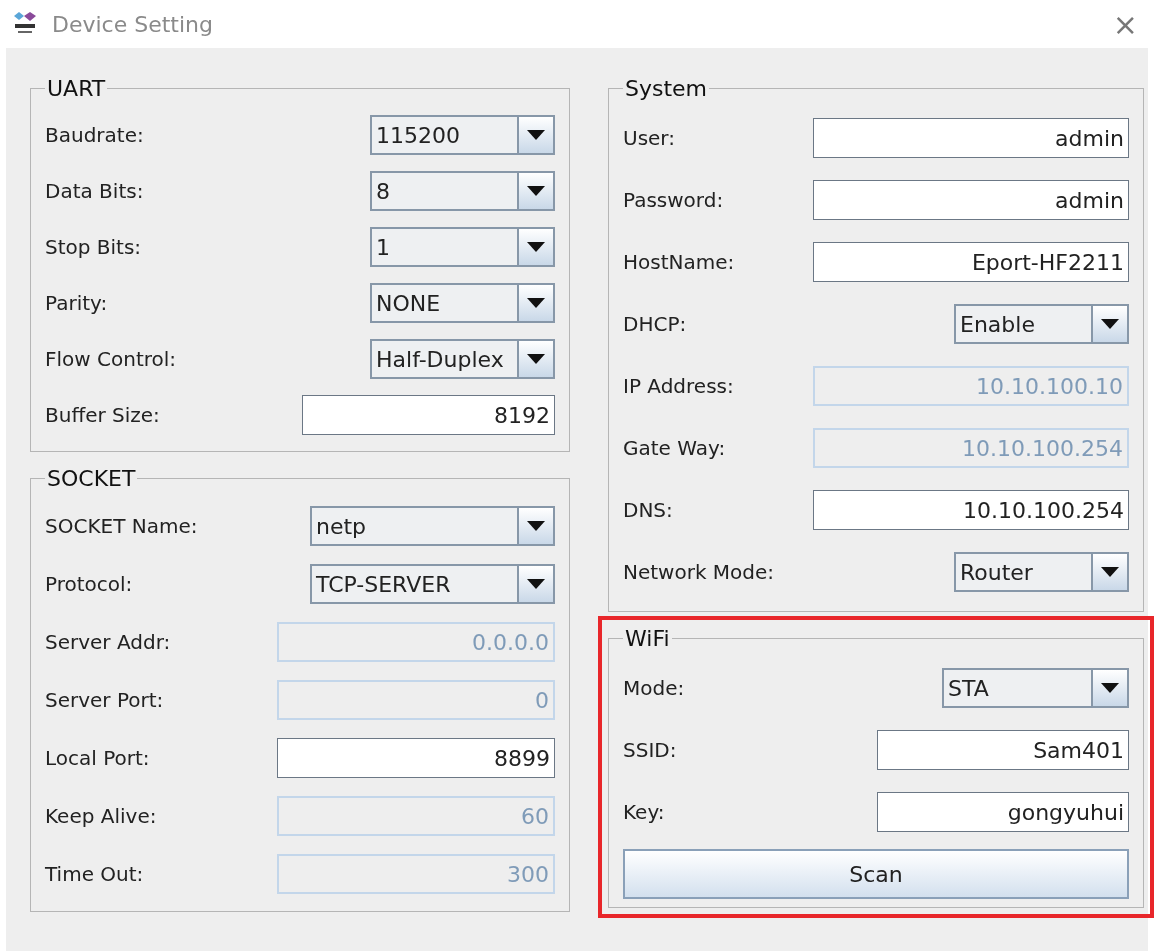  Describe the element at coordinates (91, 478) in the screenshot. I see `group-title: SOCKET` at that location.